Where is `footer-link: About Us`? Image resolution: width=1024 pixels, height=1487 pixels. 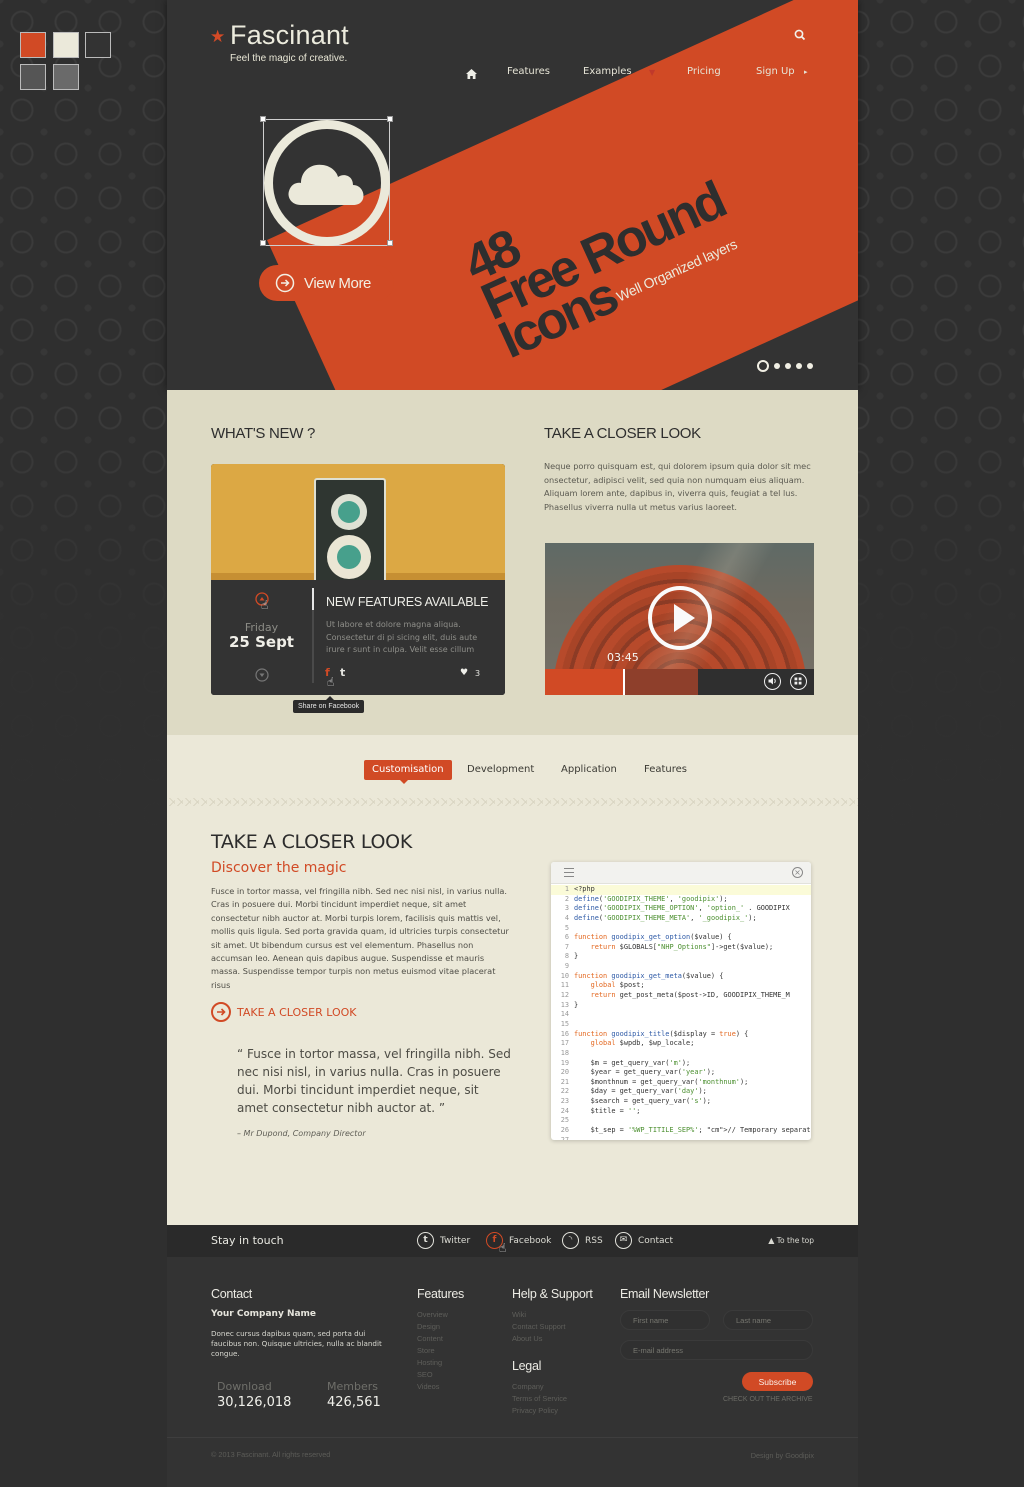 footer-link: About Us is located at coordinates (527, 1338).